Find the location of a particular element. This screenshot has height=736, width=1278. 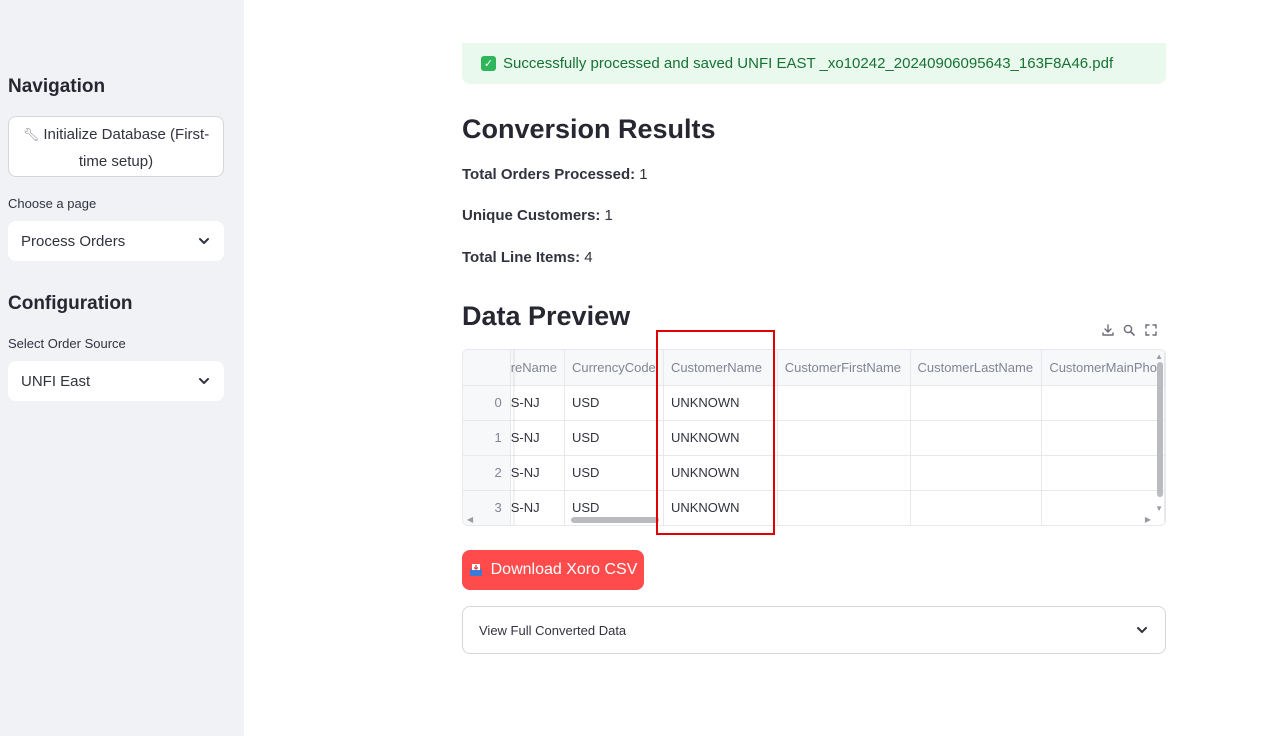

column-header: CustomerLastName is located at coordinates (976, 368).